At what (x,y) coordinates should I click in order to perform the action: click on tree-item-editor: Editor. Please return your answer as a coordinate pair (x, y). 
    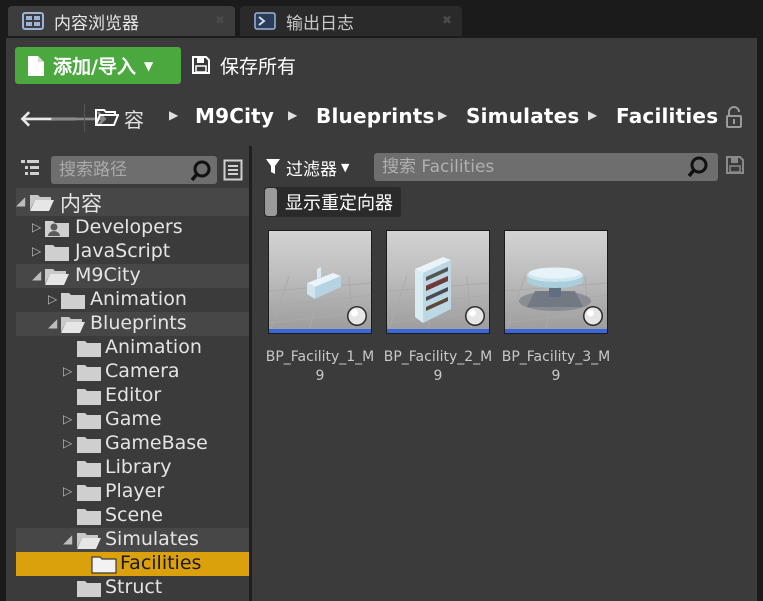
    Looking at the image, I should click on (132, 396).